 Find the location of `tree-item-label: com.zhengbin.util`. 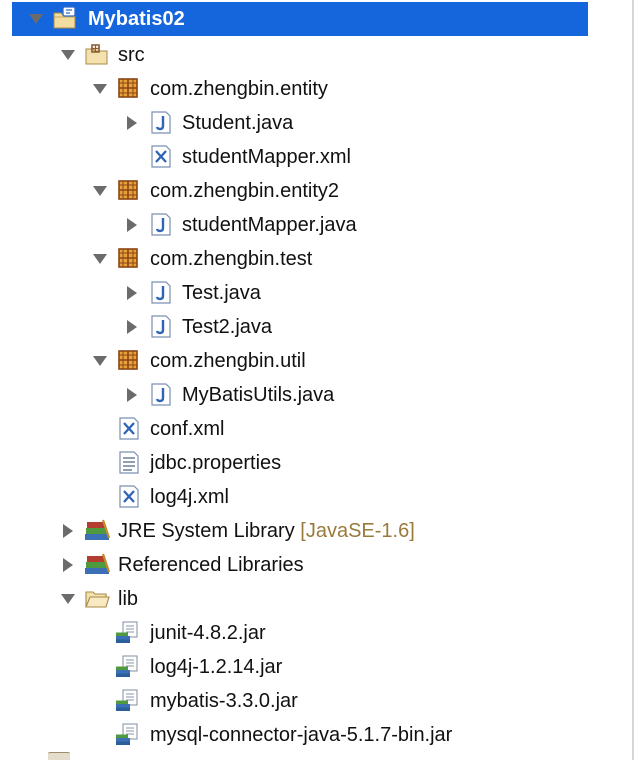

tree-item-label: com.zhengbin.util is located at coordinates (228, 361).